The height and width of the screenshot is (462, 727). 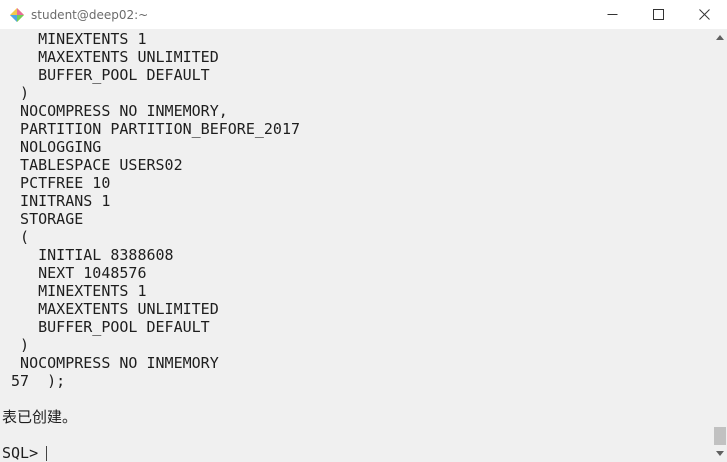 I want to click on putty-diamond-icon, so click(x=17, y=15).